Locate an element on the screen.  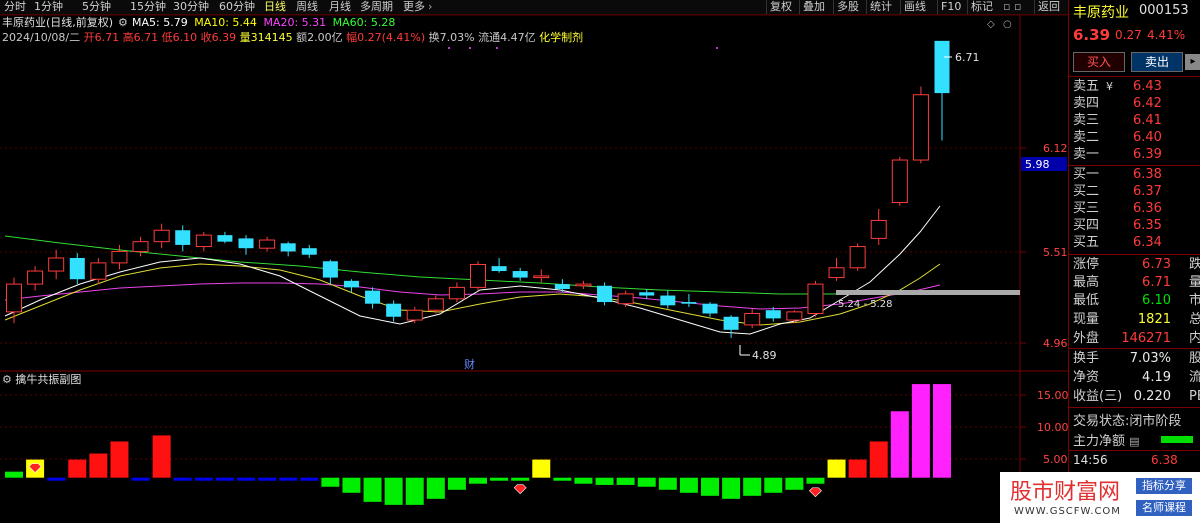
stat-label: 现量 is located at coordinates (1086, 319).